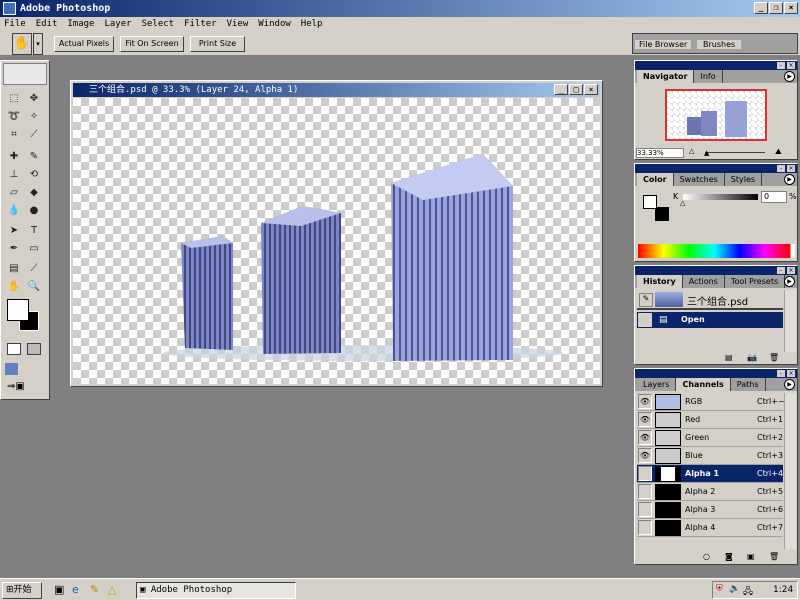 The height and width of the screenshot is (600, 800). What do you see at coordinates (34, 157) in the screenshot?
I see `brush-tool-icon: ✎` at bounding box center [34, 157].